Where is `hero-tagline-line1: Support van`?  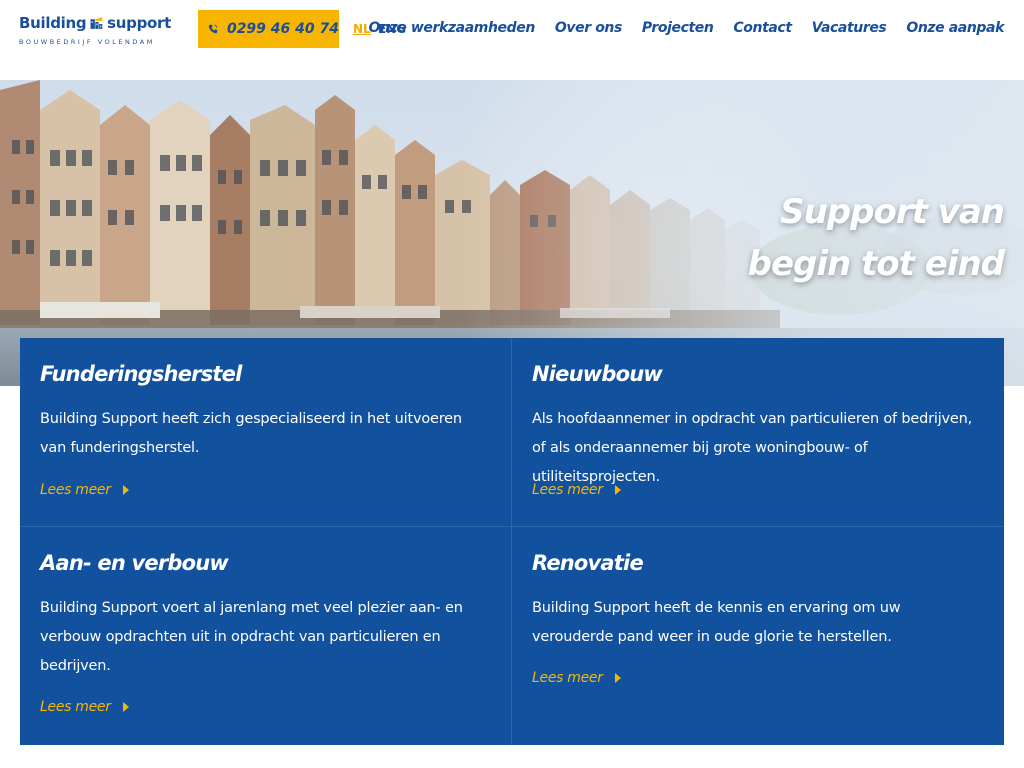
hero-tagline-line1: Support van is located at coordinates (892, 212).